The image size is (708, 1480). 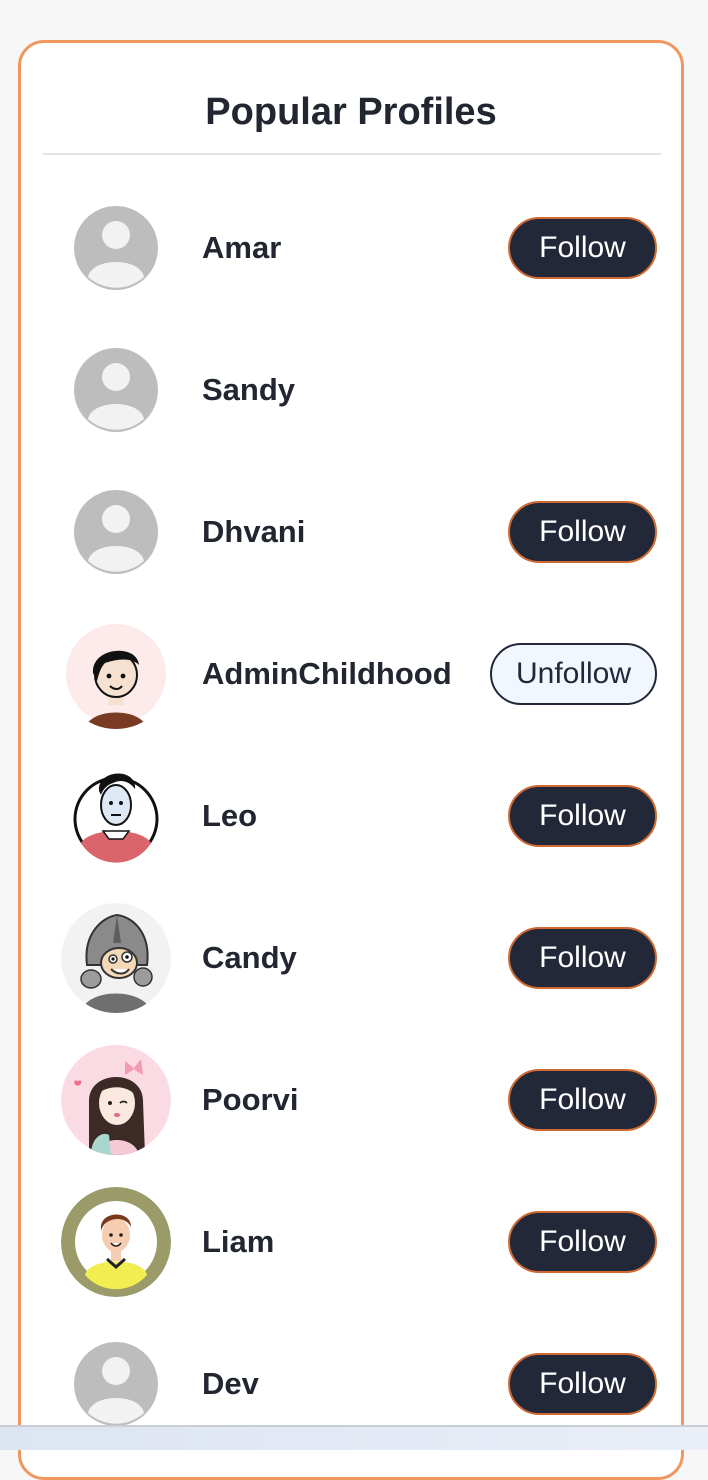 What do you see at coordinates (250, 1100) in the screenshot?
I see `profile-name: Poorvi` at bounding box center [250, 1100].